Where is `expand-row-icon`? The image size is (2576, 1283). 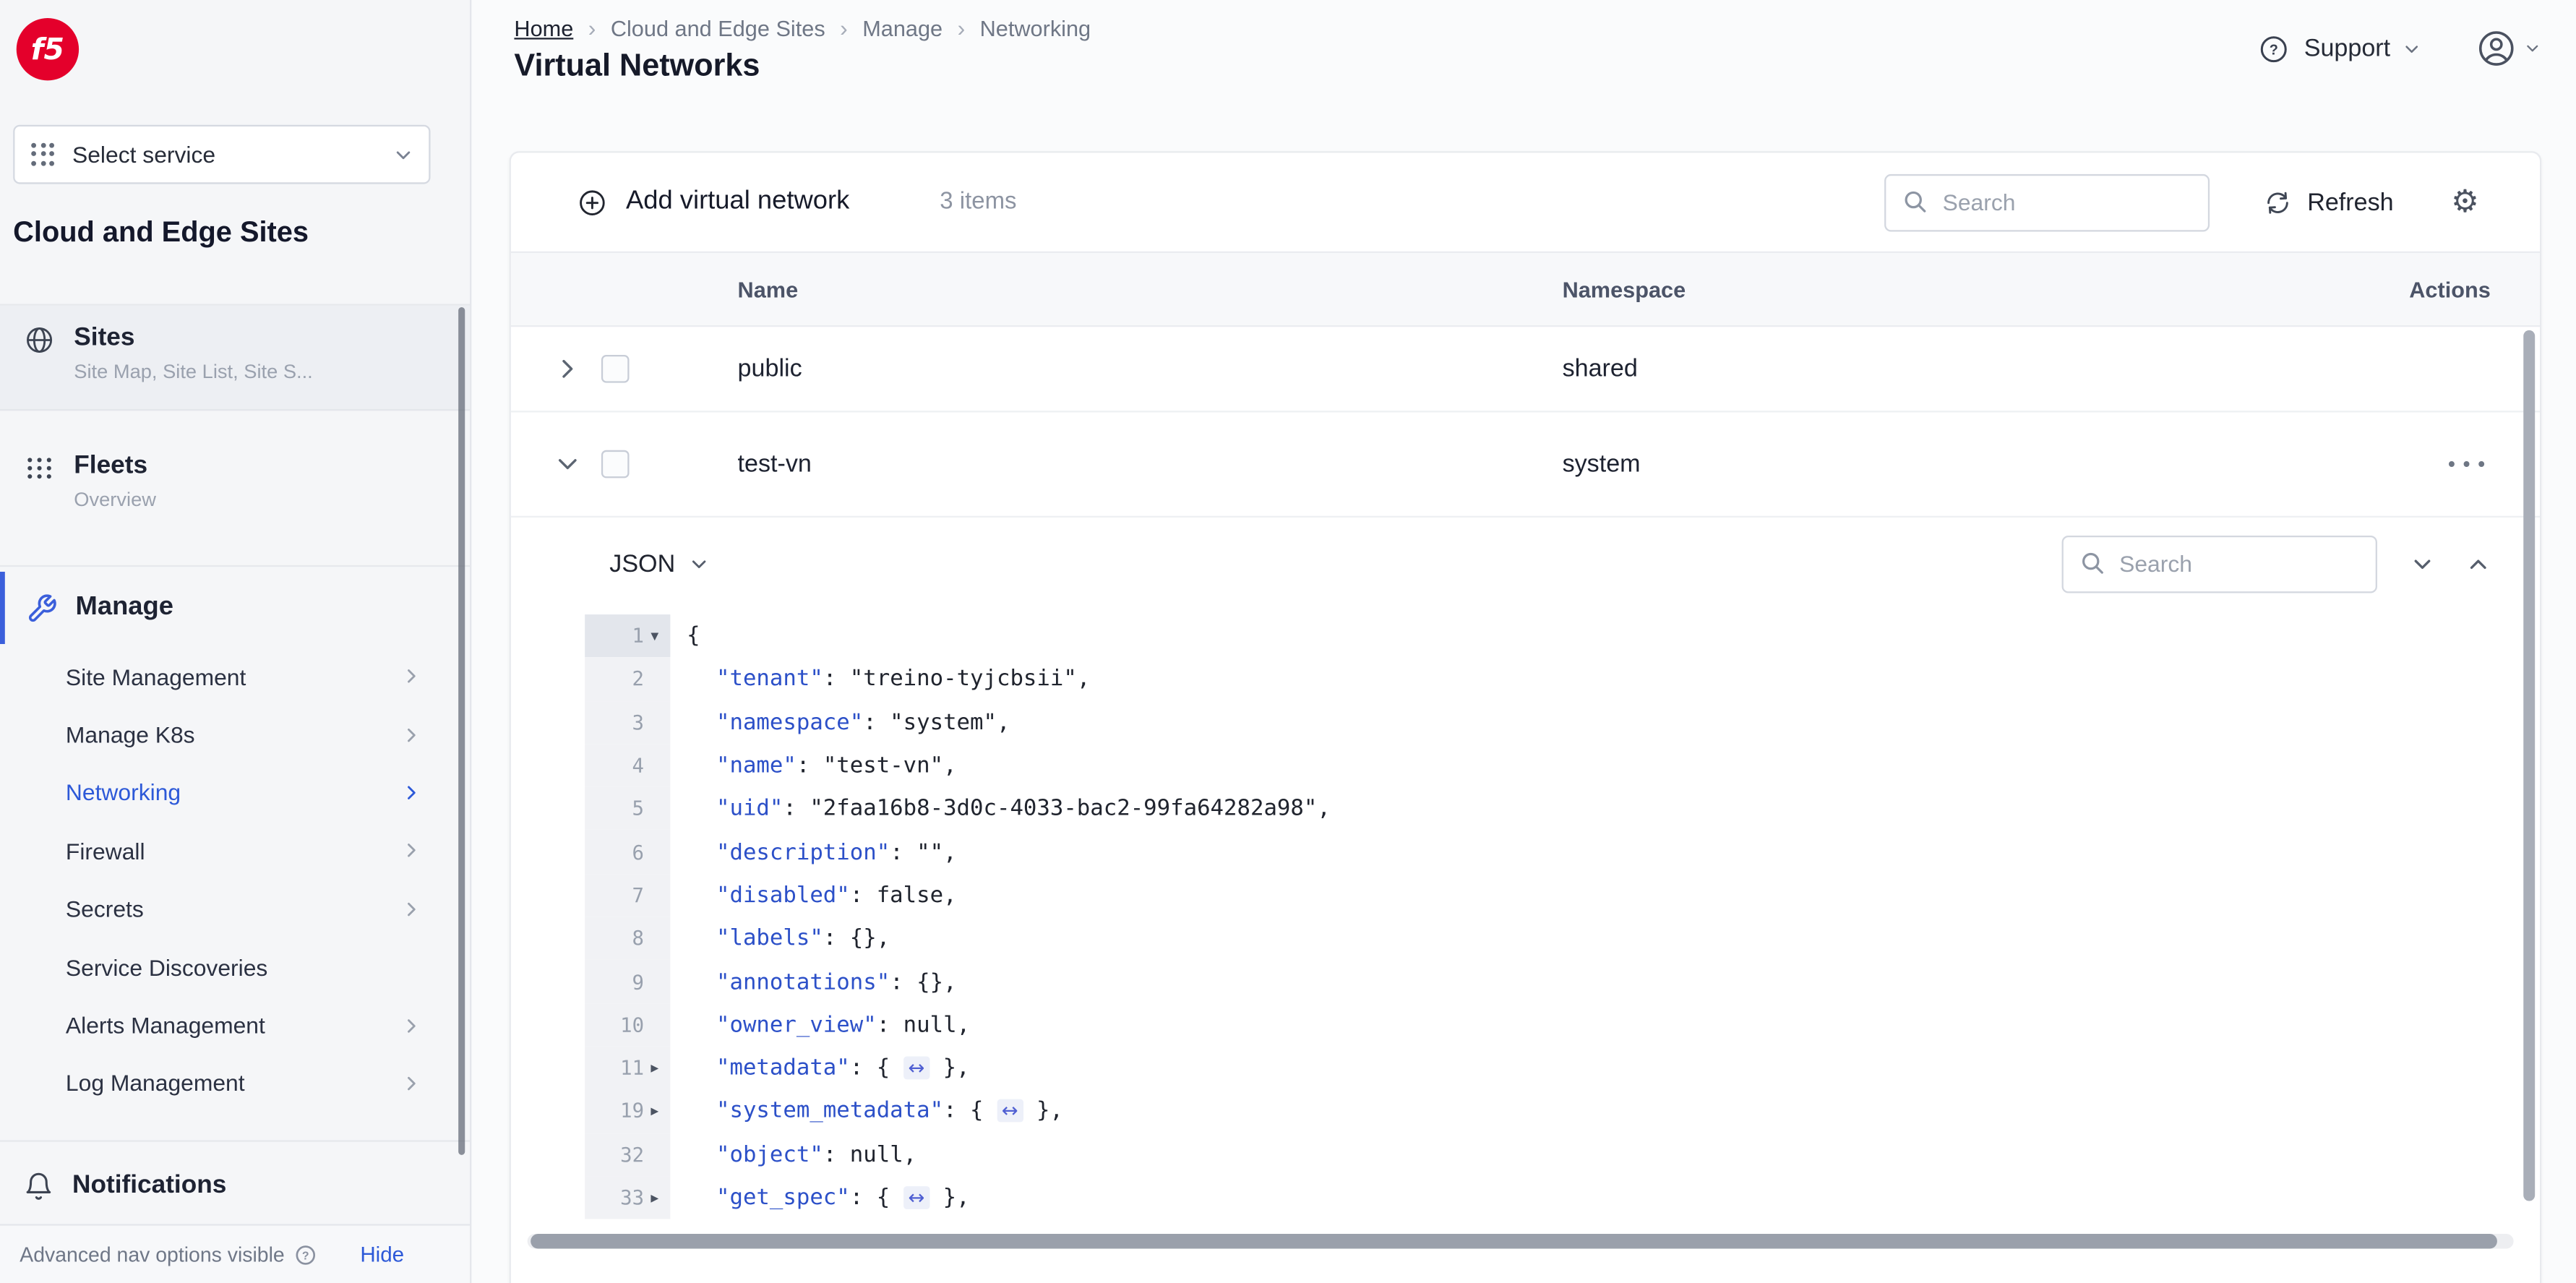
expand-row-icon is located at coordinates (578, 368).